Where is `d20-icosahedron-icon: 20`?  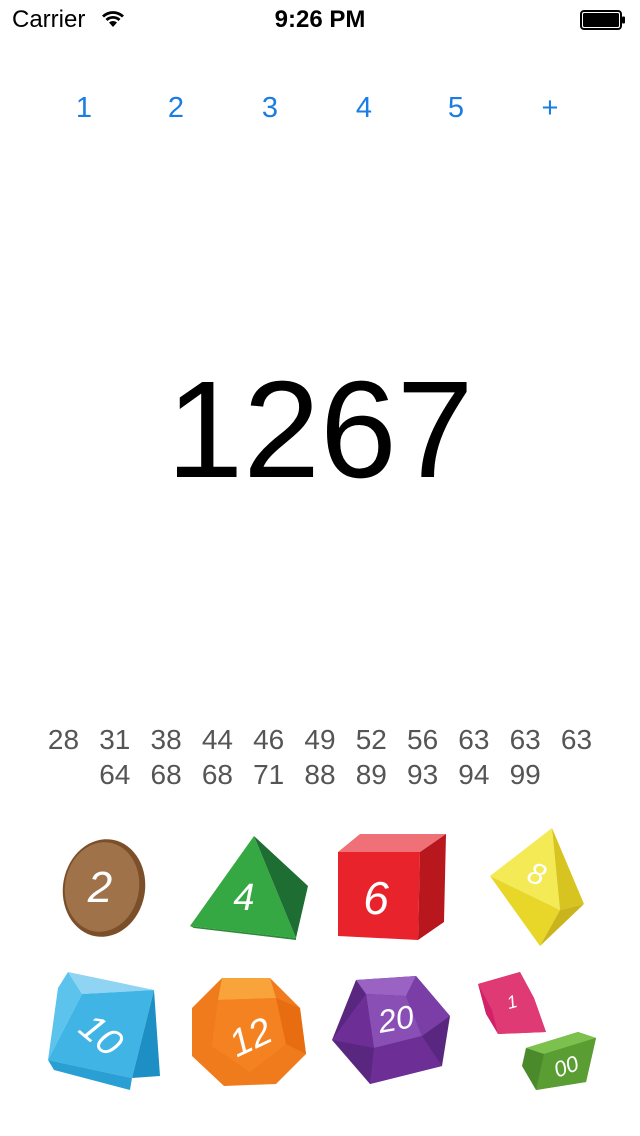 d20-icosahedron-icon: 20 is located at coordinates (391, 1030).